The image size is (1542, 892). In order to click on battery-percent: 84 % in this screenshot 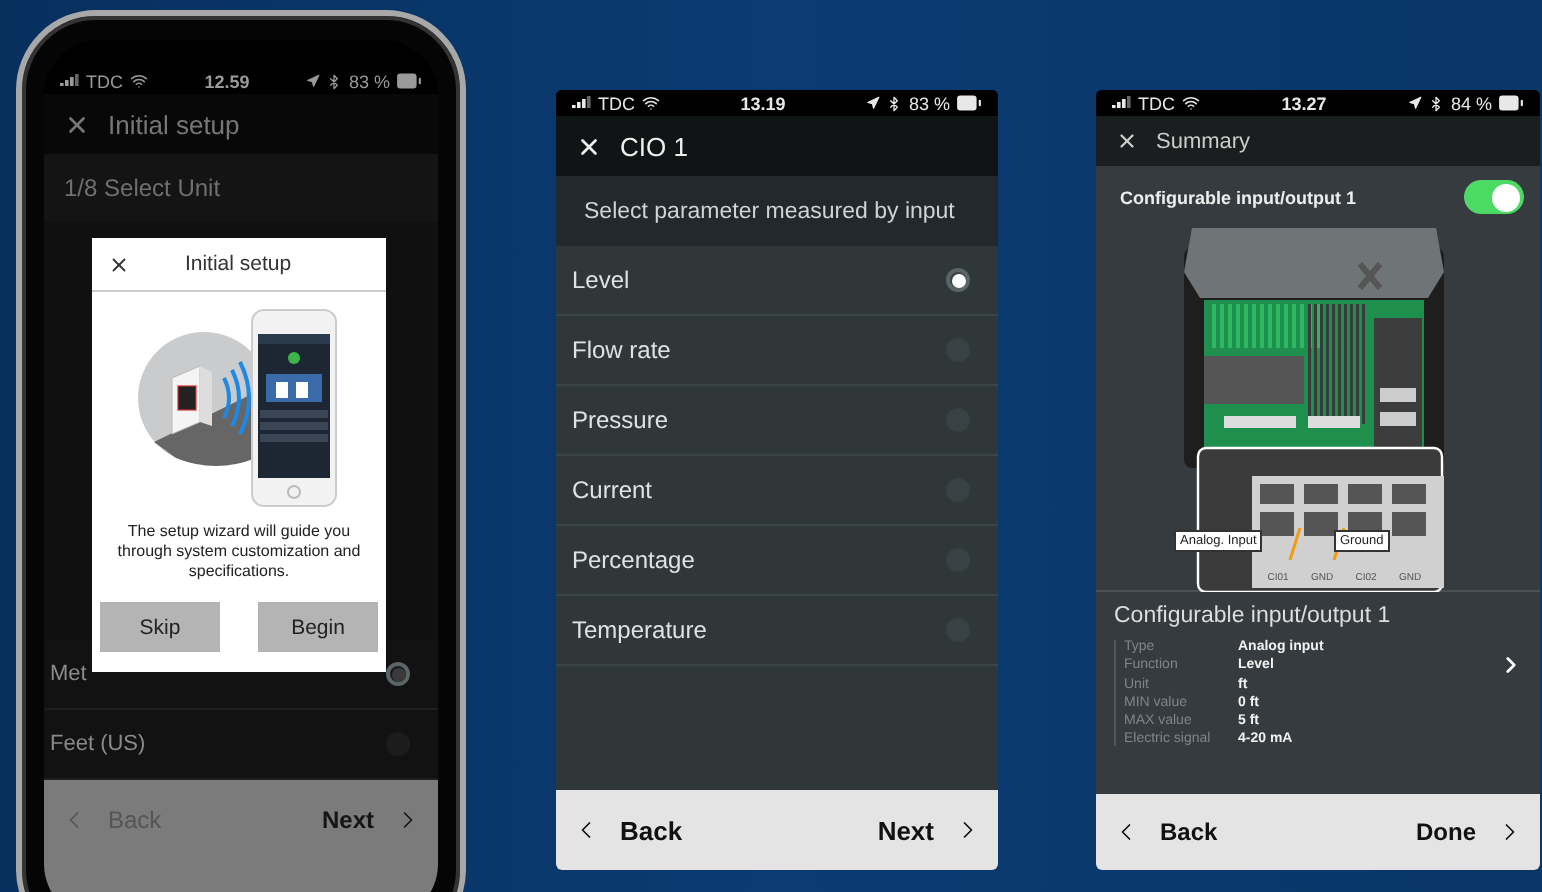, I will do `click(1471, 103)`.